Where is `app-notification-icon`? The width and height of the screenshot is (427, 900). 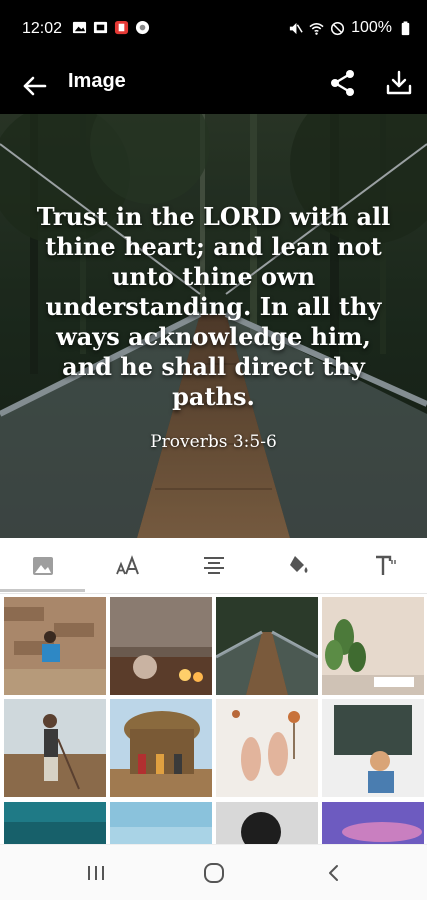
app-notification-icon is located at coordinates (121, 27).